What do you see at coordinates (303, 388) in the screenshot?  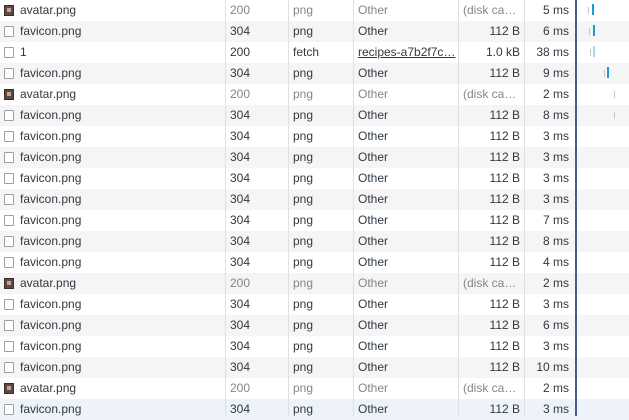 I see `type-text: png` at bounding box center [303, 388].